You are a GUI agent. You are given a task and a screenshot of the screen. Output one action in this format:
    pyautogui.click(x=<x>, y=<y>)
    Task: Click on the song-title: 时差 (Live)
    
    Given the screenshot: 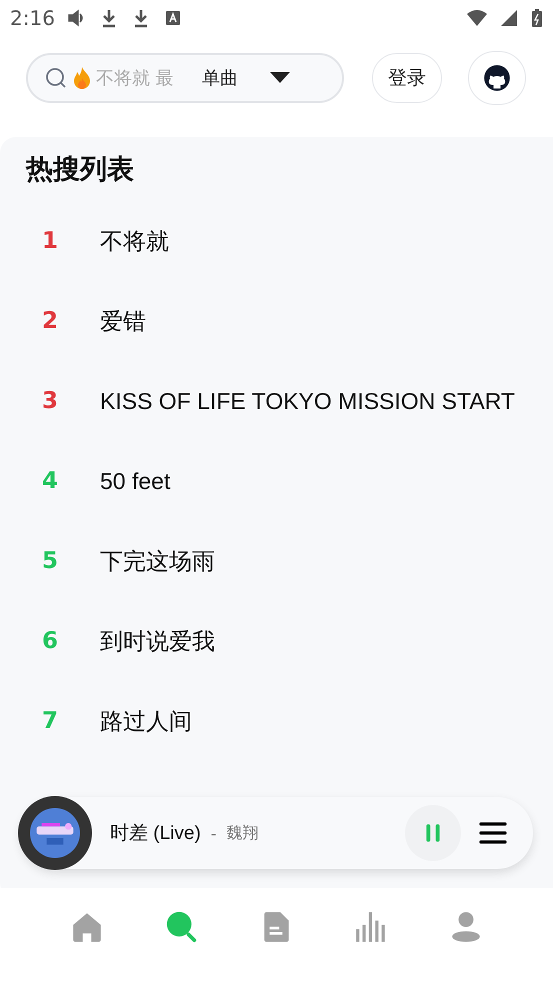 What is the action you would take?
    pyautogui.click(x=155, y=834)
    